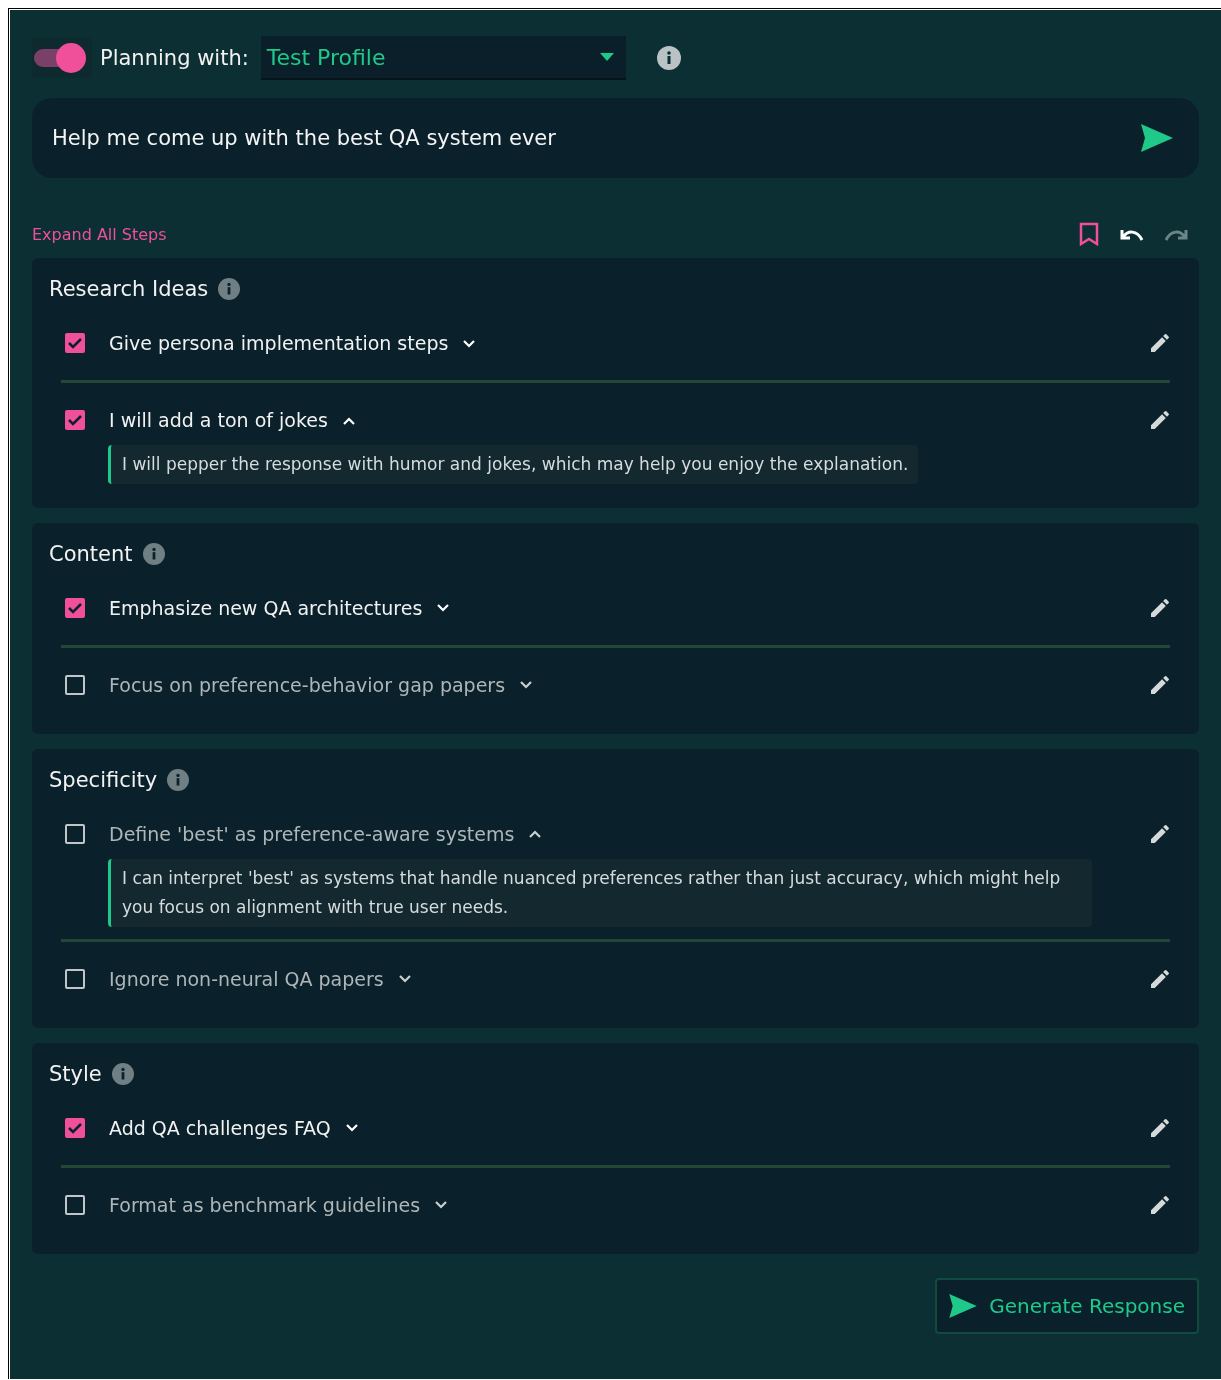 This screenshot has height=1380, width=1221. What do you see at coordinates (103, 779) in the screenshot?
I see `section-title: Specificity` at bounding box center [103, 779].